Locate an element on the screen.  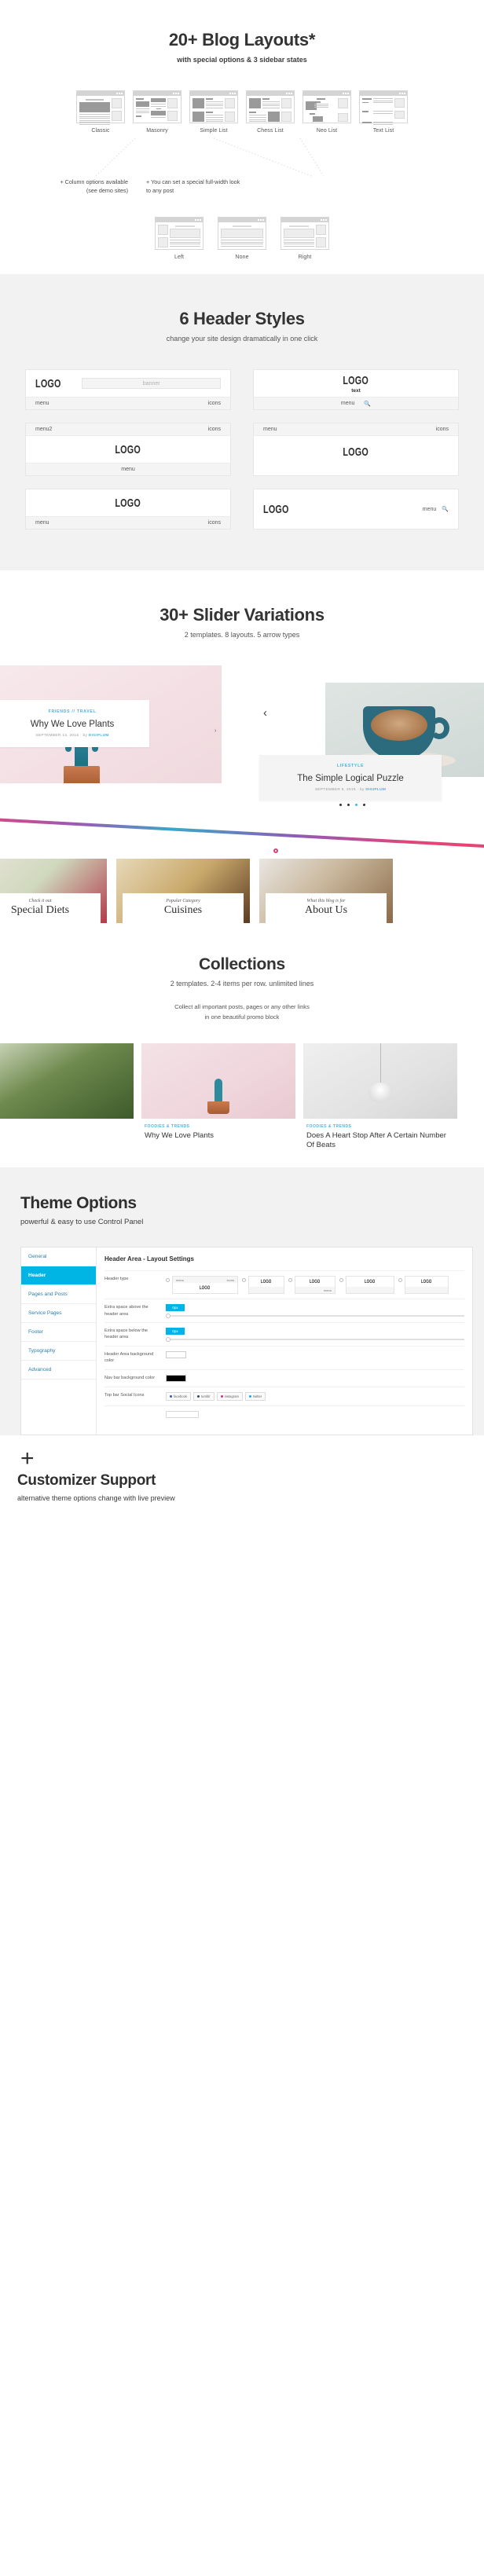
collection-title: Why We Love Plants is located at coordinates (179, 1135).